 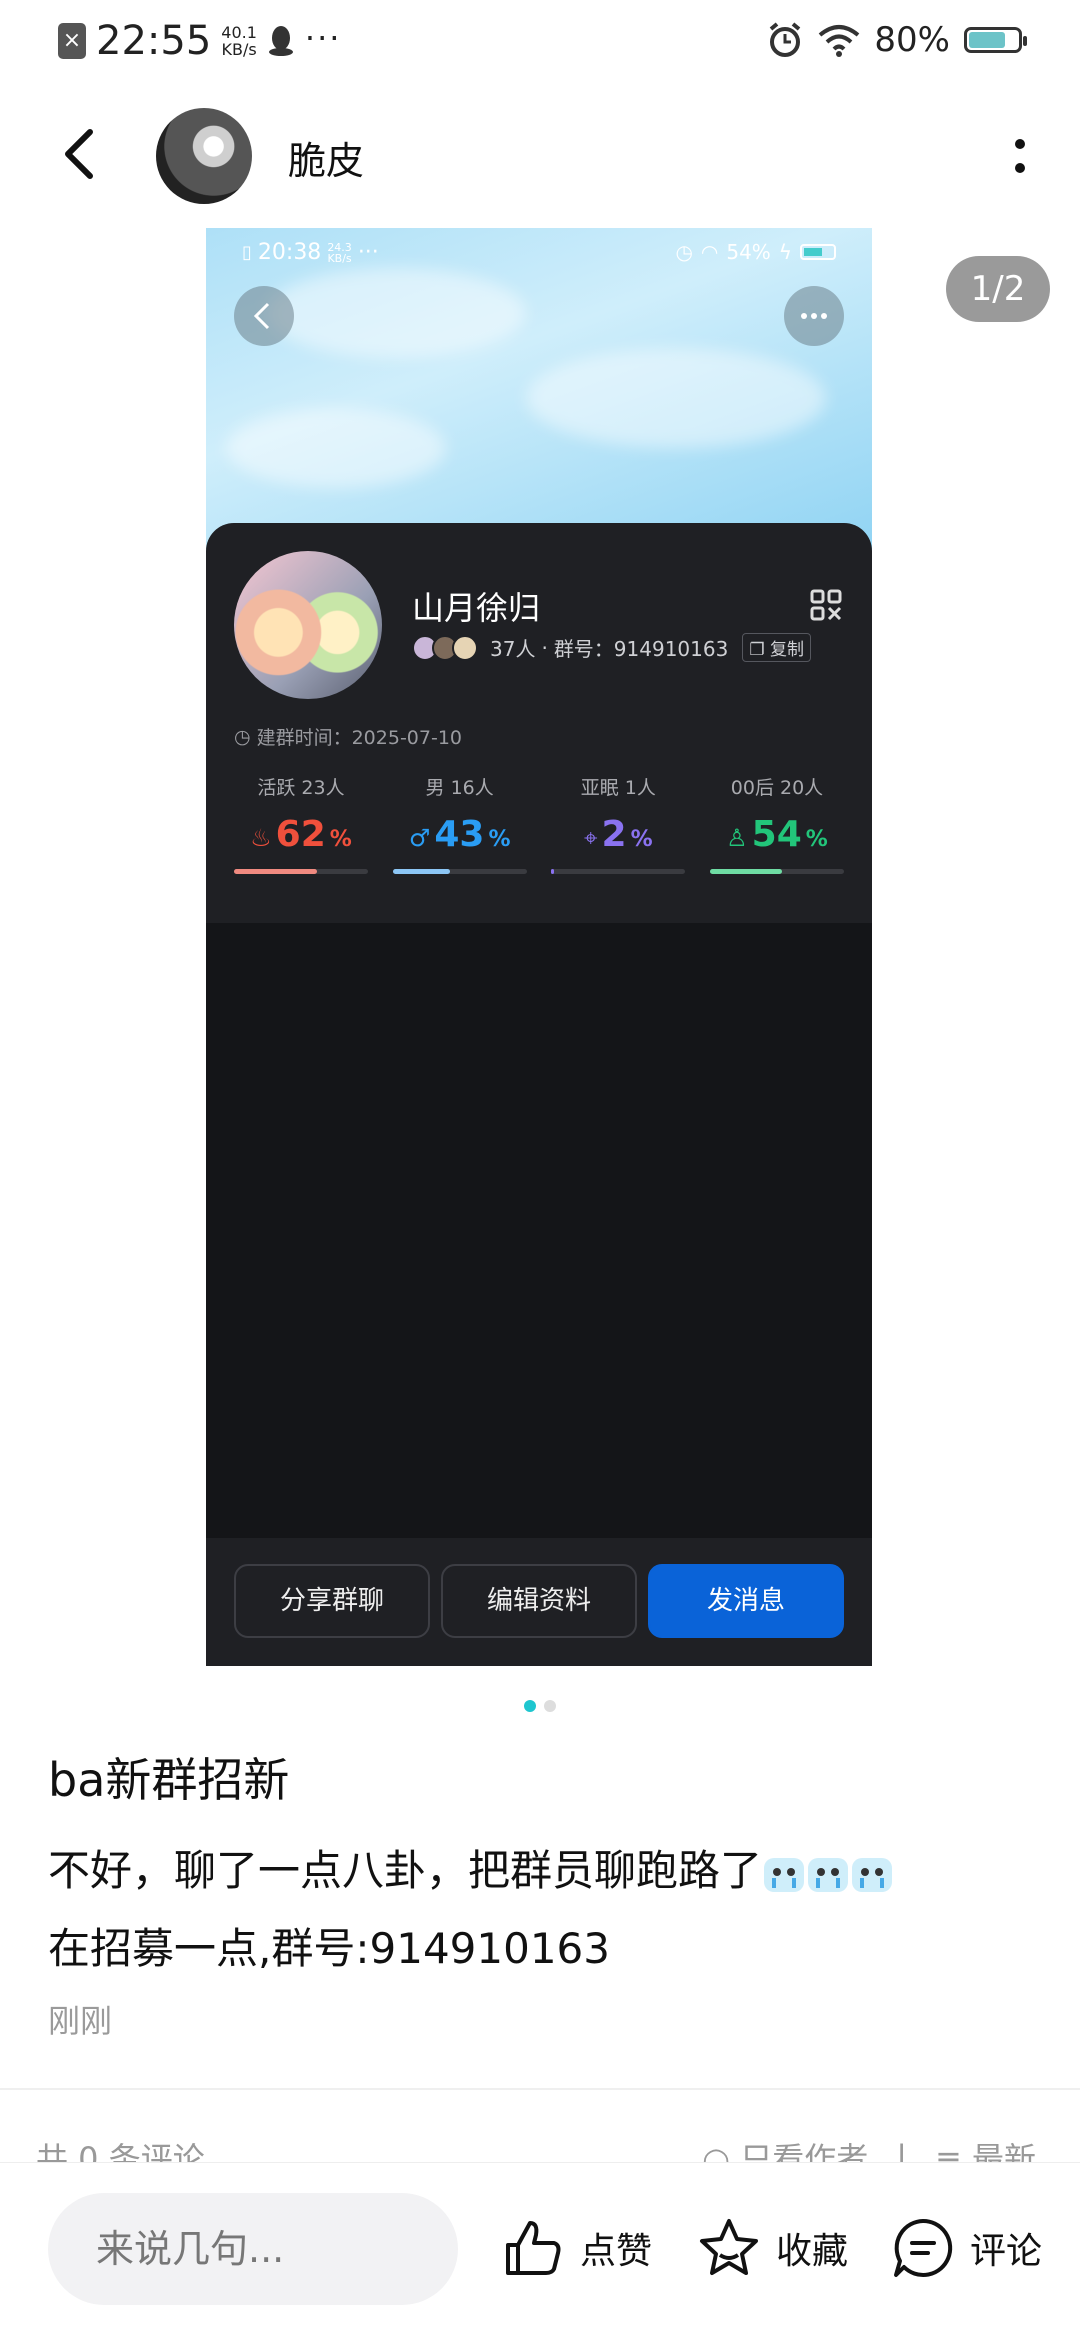 What do you see at coordinates (785, 39) in the screenshot?
I see `alarm-icon` at bounding box center [785, 39].